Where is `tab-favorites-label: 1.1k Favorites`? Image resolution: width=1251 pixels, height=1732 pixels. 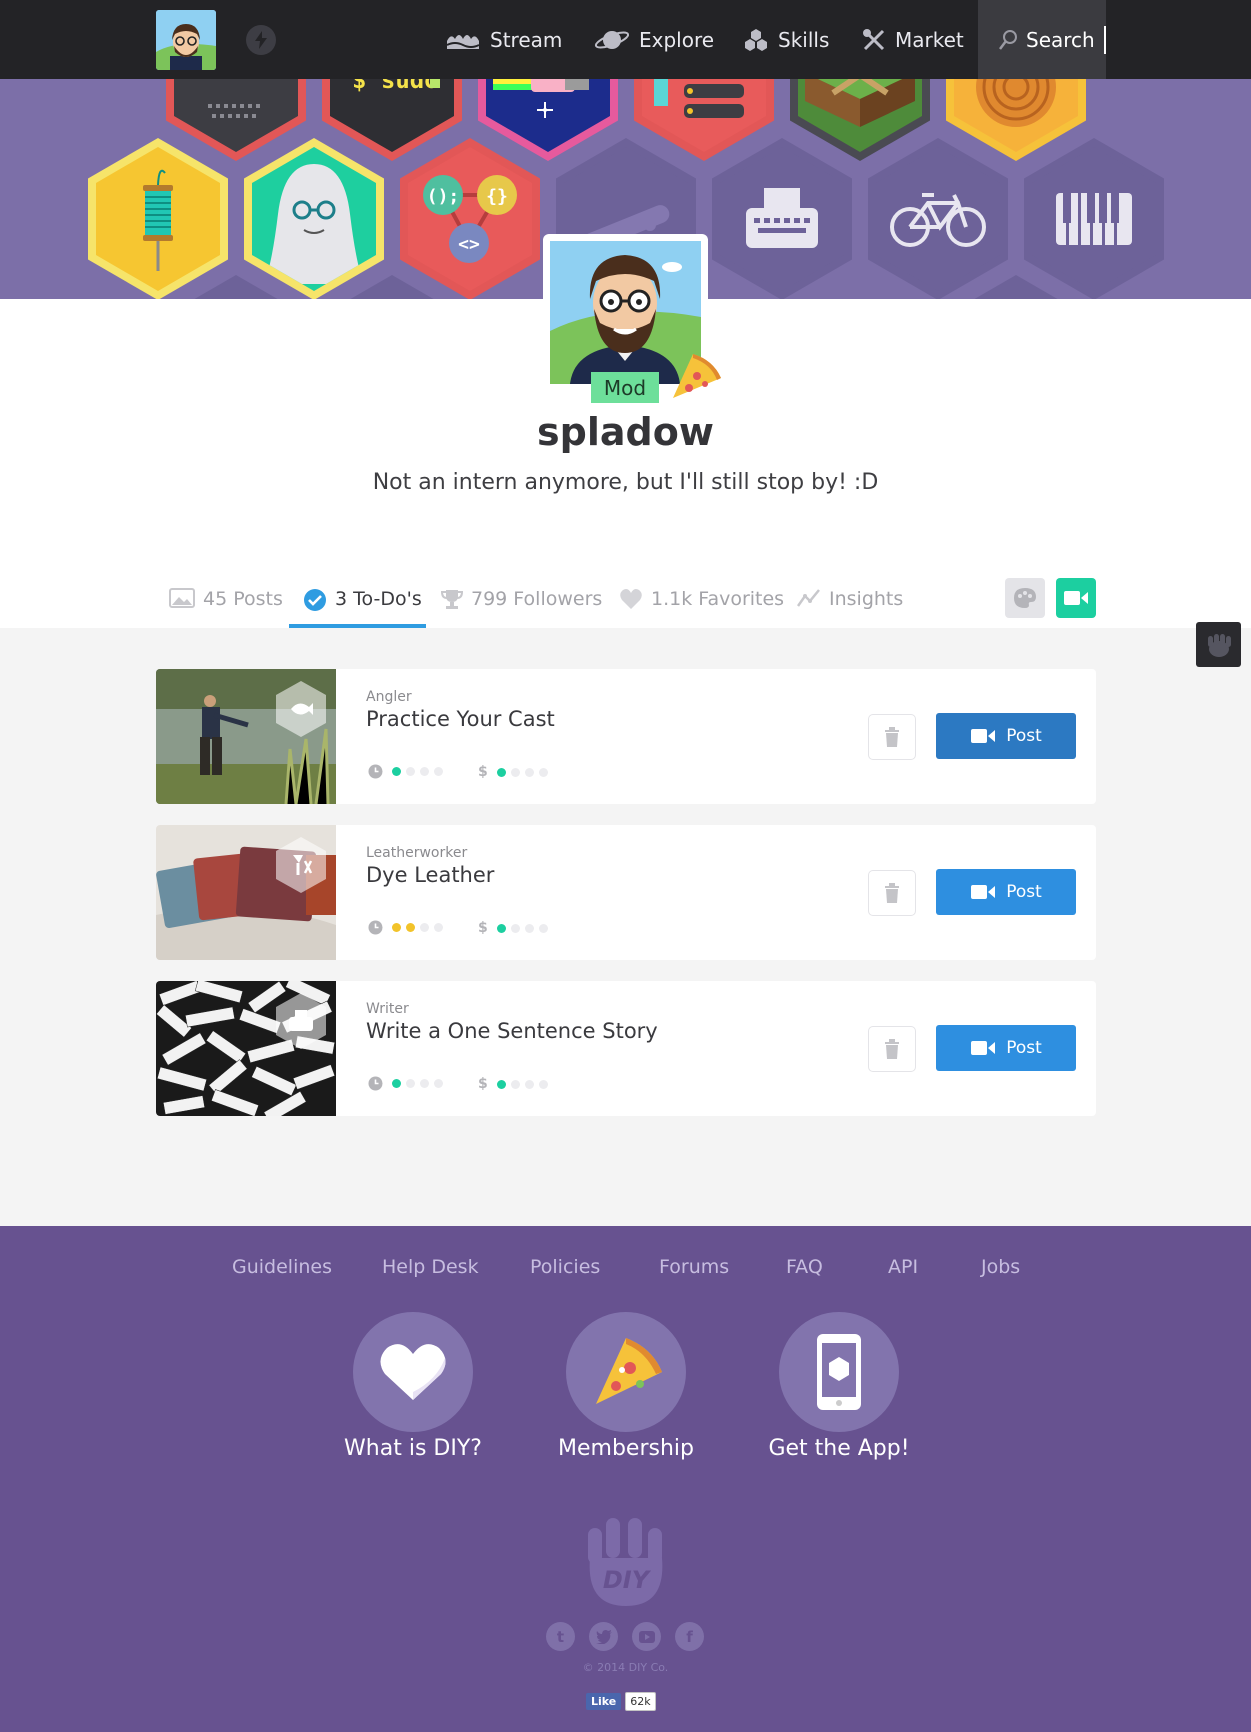
tab-favorites-label: 1.1k Favorites is located at coordinates (718, 599).